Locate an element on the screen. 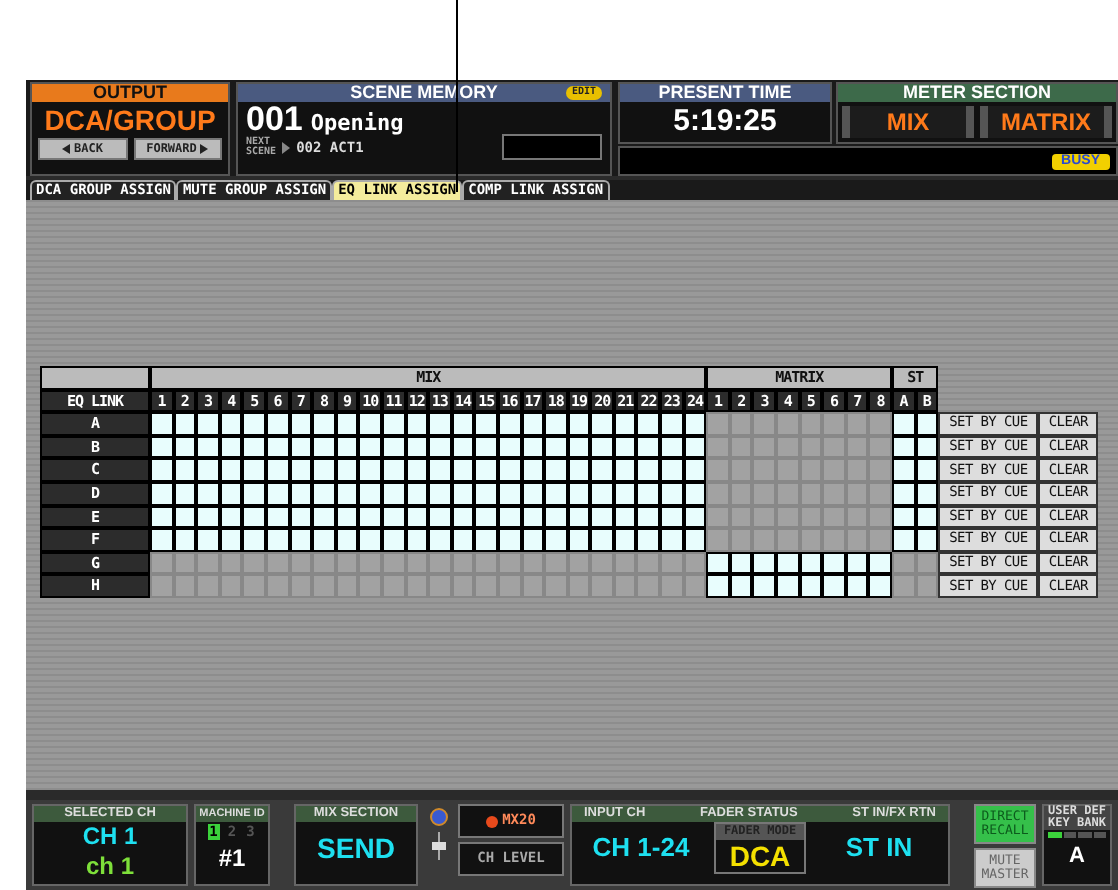 This screenshot has width=1118, height=890. input-ch-value: CH 1-24 is located at coordinates (641, 848).